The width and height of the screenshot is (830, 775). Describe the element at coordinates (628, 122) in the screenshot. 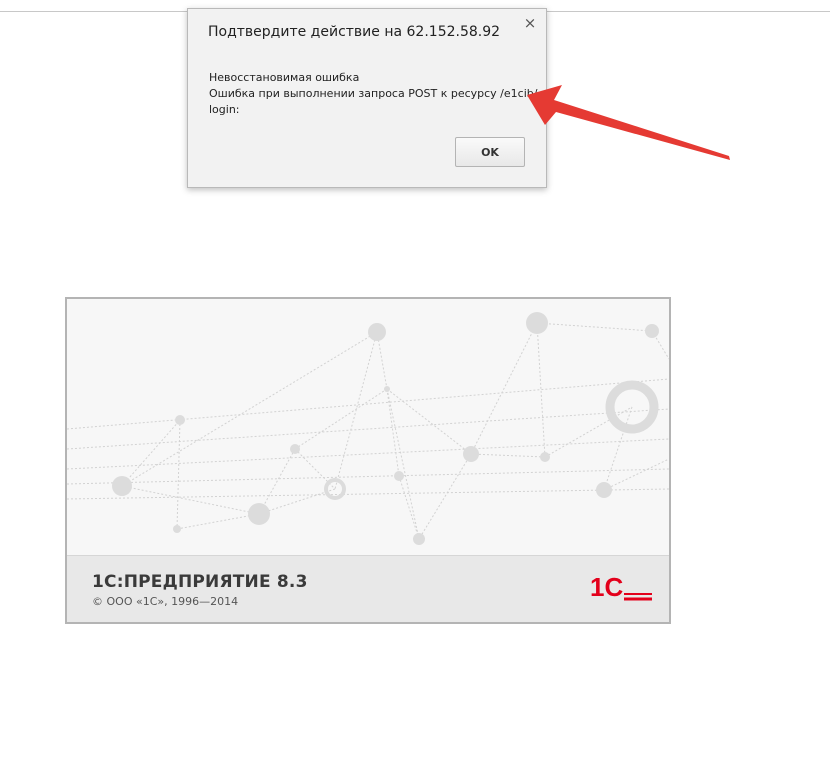

I see `arrow-shape` at that location.